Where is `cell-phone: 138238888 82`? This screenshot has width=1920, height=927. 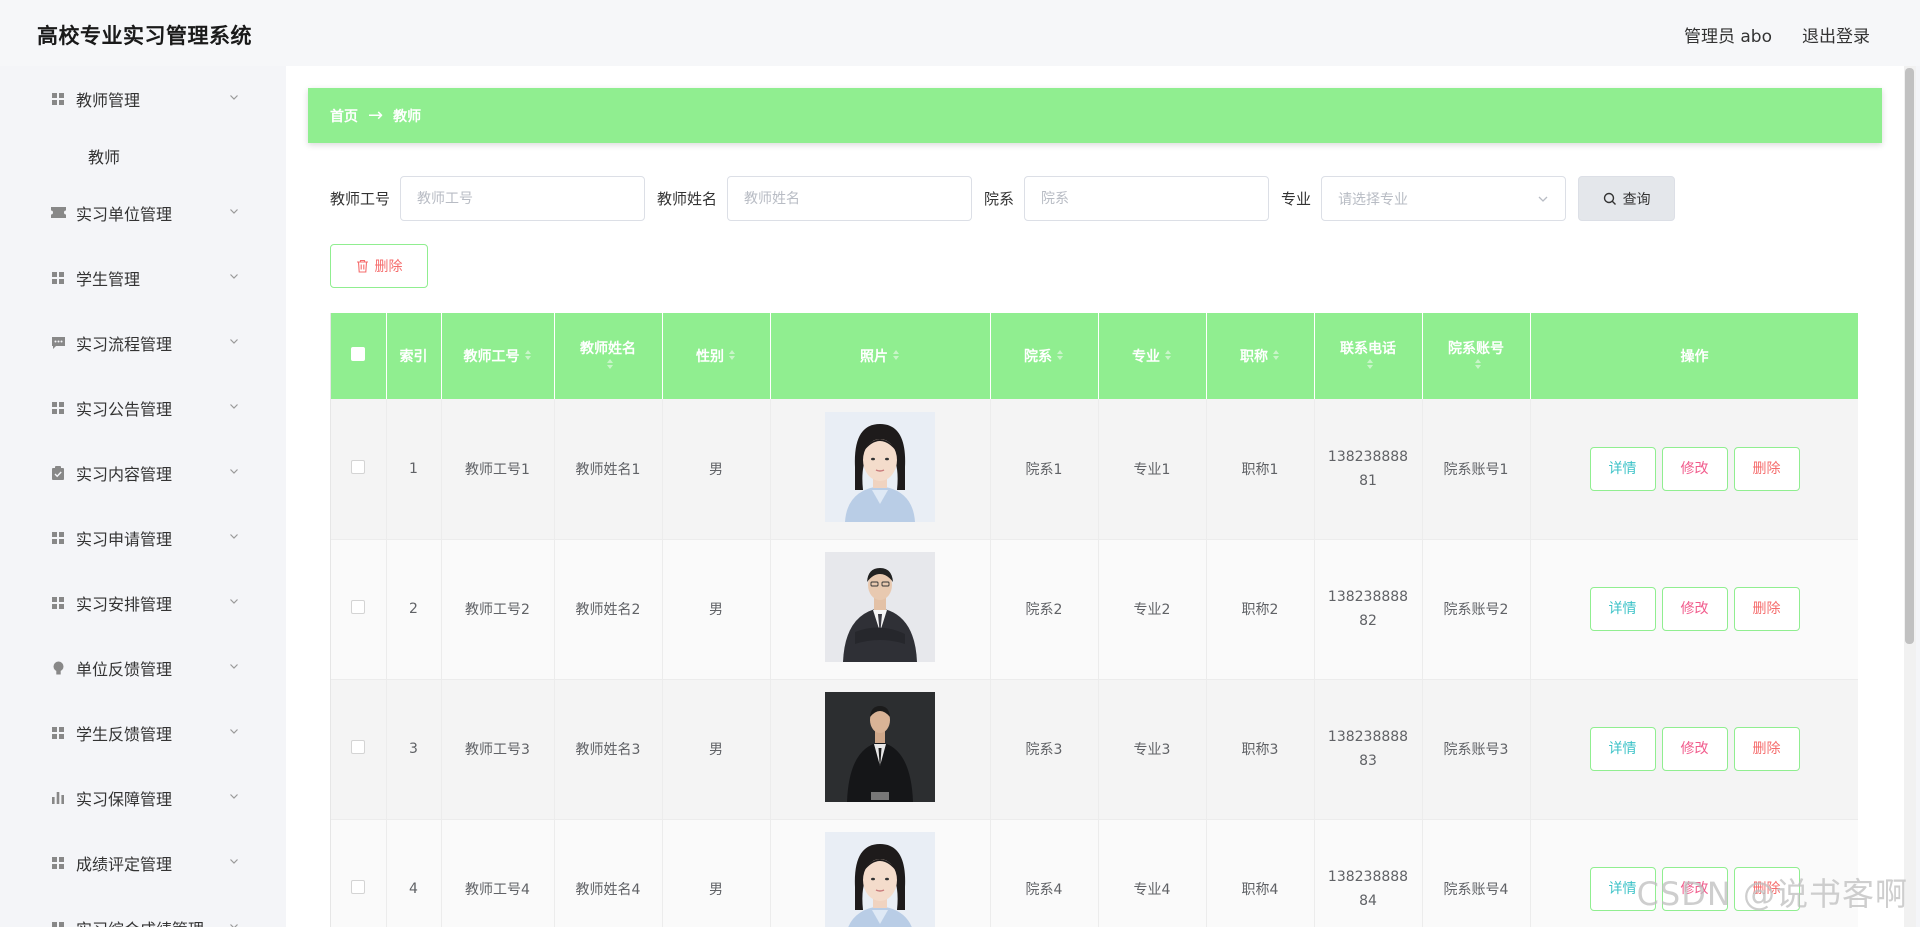
cell-phone: 138238888 82 is located at coordinates (1368, 609).